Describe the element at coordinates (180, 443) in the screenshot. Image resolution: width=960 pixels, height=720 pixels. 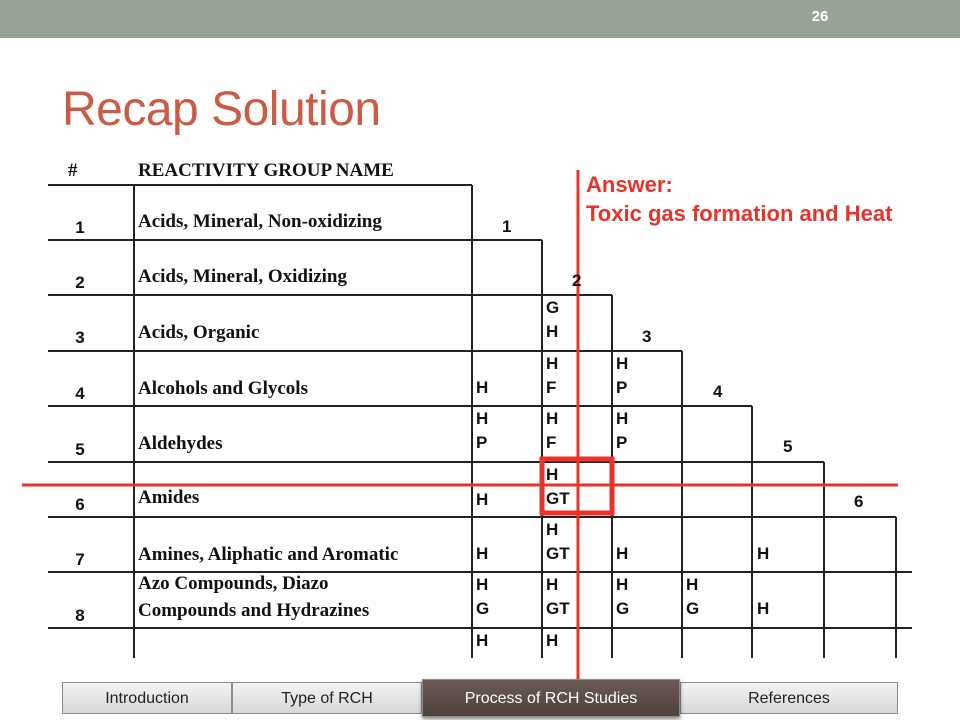
I see `row-name: Aldehydes` at that location.